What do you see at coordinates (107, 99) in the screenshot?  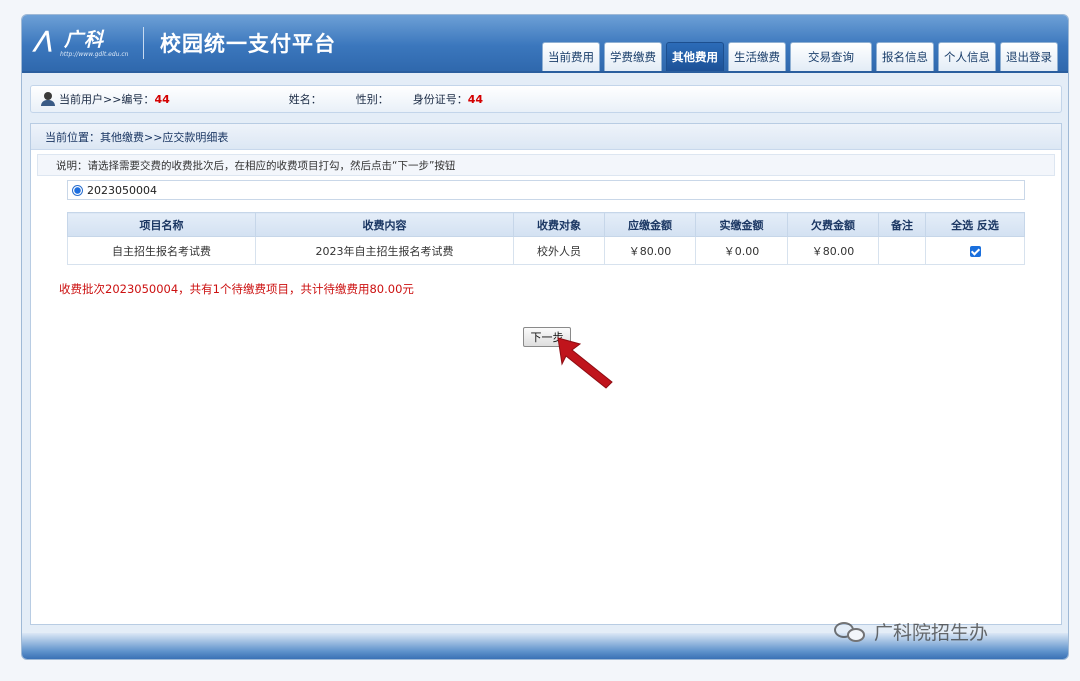 I see `user-label: 当前用户>>编号：` at bounding box center [107, 99].